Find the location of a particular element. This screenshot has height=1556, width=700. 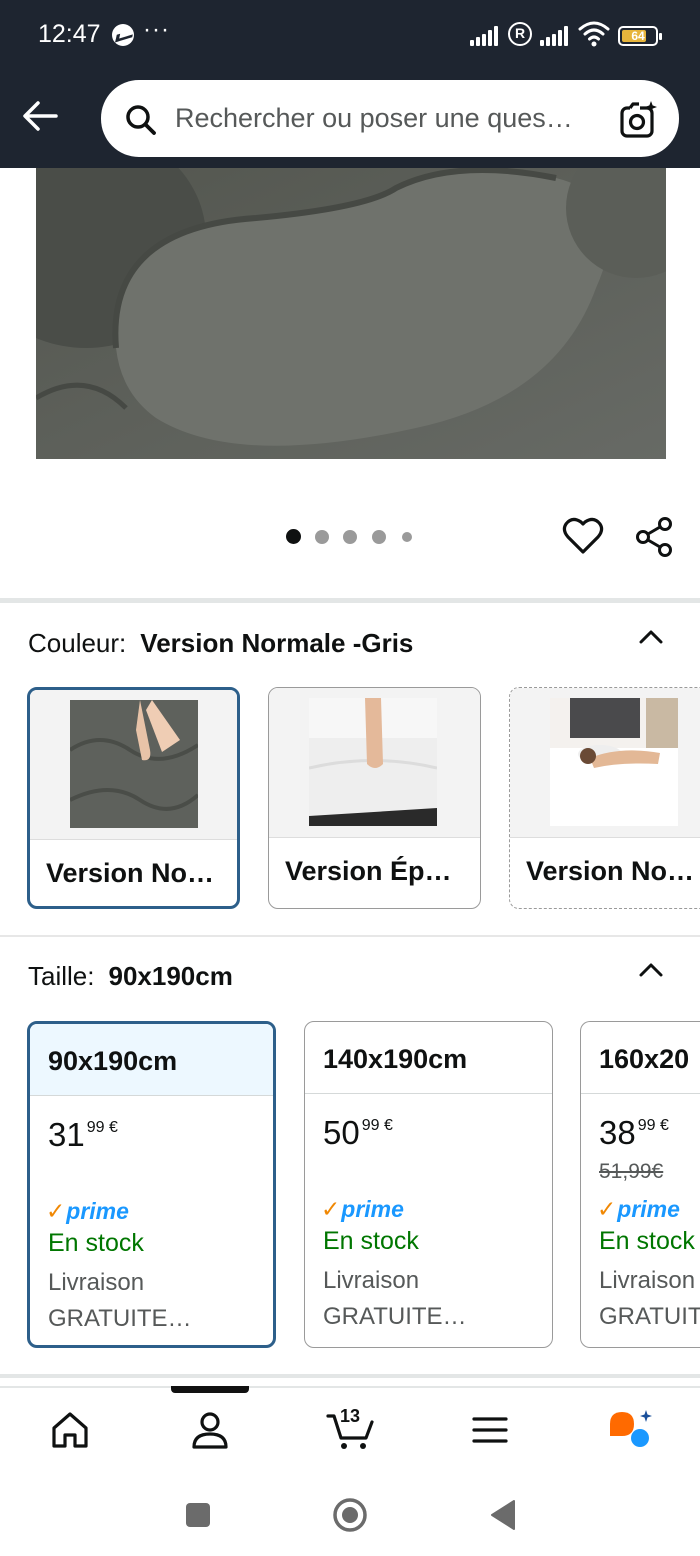

status-bar: 12:47 ··· R 64 is located at coordinates (350, 36).